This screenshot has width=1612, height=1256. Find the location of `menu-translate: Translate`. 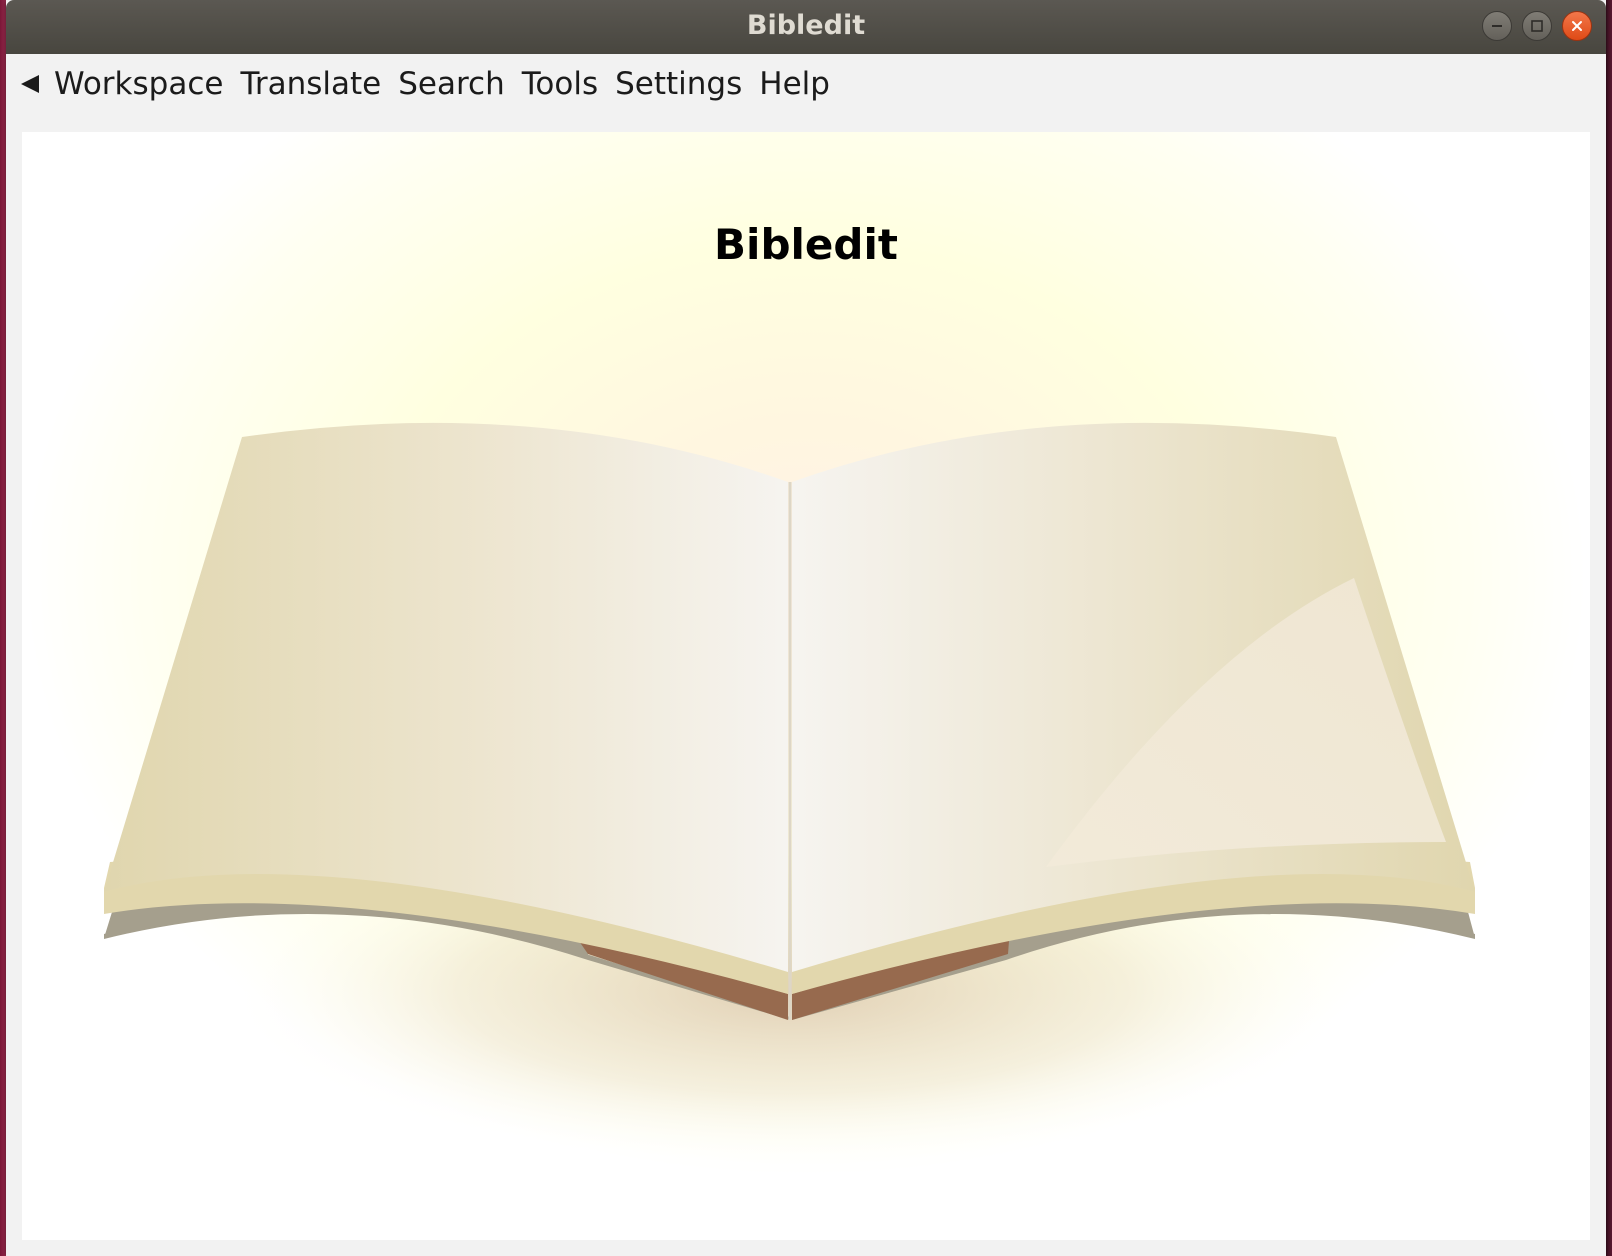

menu-translate: Translate is located at coordinates (310, 84).